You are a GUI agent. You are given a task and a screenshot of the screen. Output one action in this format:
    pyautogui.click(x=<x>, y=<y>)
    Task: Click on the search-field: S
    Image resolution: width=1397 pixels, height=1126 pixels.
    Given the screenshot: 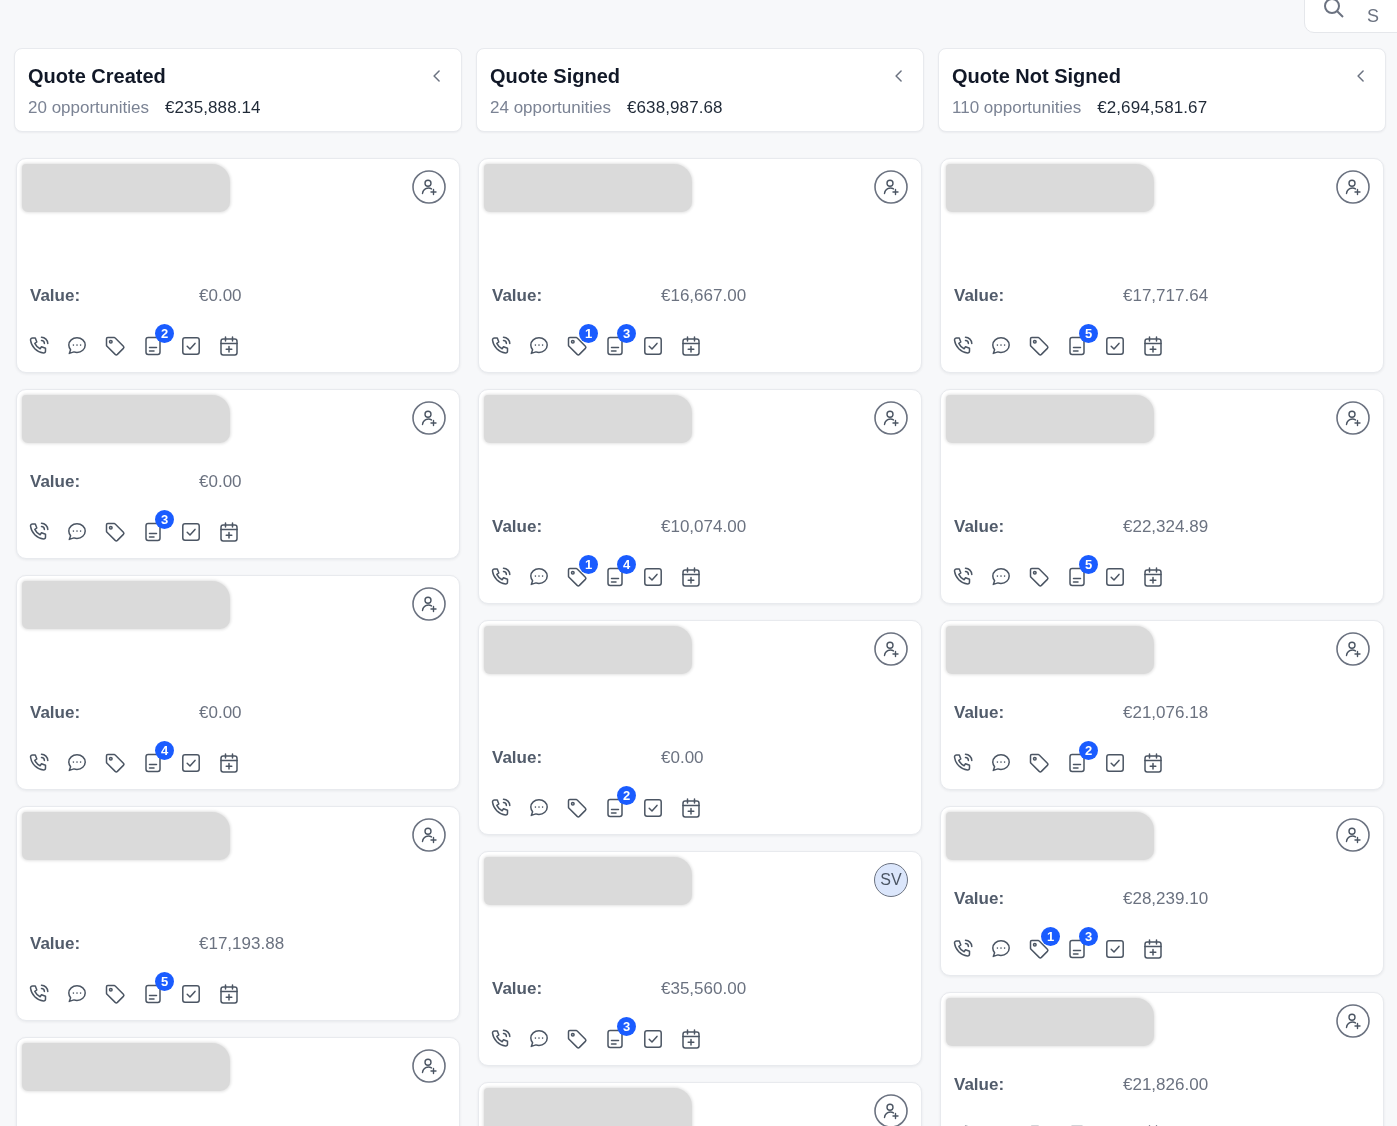 What is the action you would take?
    pyautogui.click(x=1350, y=16)
    